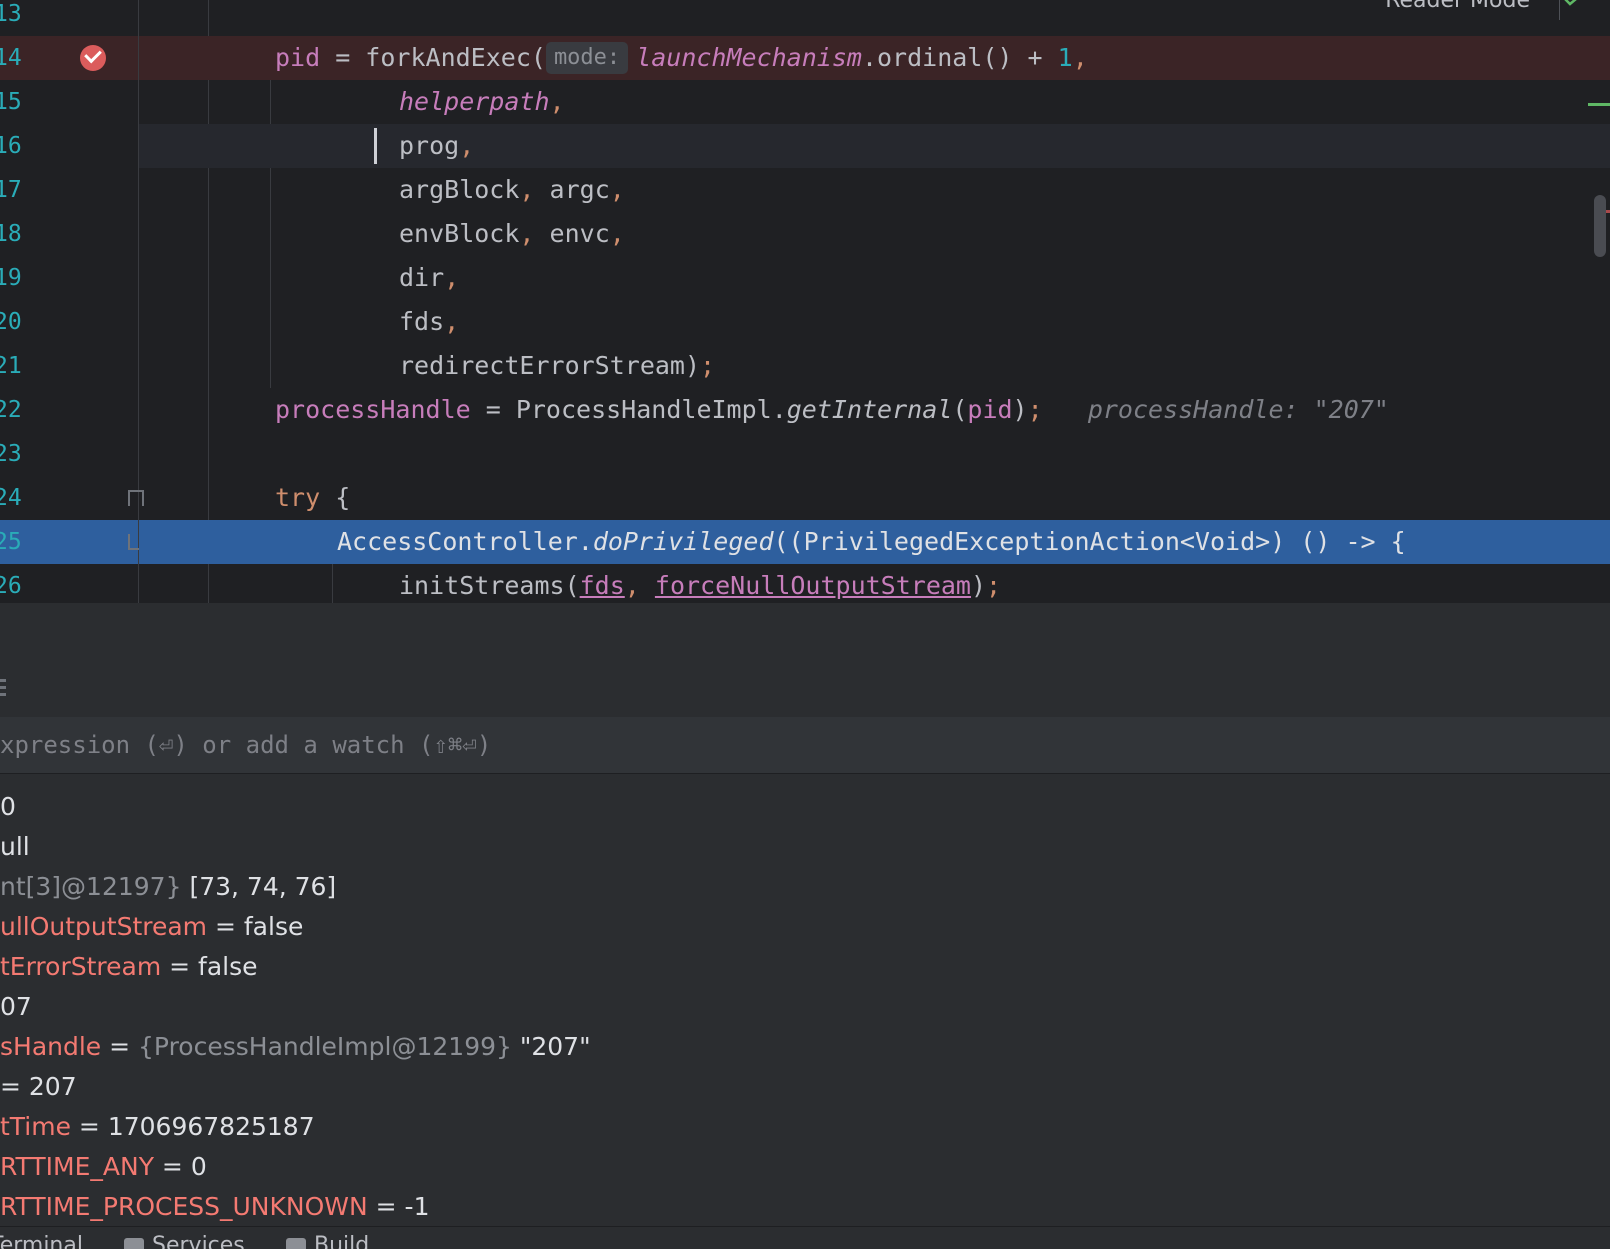 This screenshot has height=1249, width=1610. Describe the element at coordinates (11, 146) in the screenshot. I see `line-number: 16` at that location.